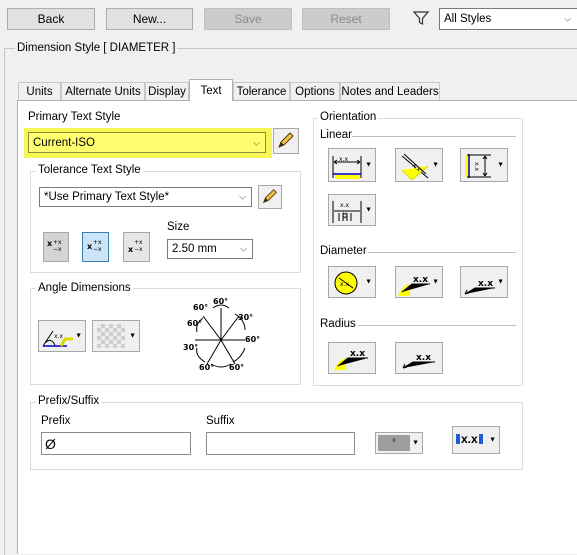 The height and width of the screenshot is (555, 577). I want to click on svg-text: −x, so click(138, 249).